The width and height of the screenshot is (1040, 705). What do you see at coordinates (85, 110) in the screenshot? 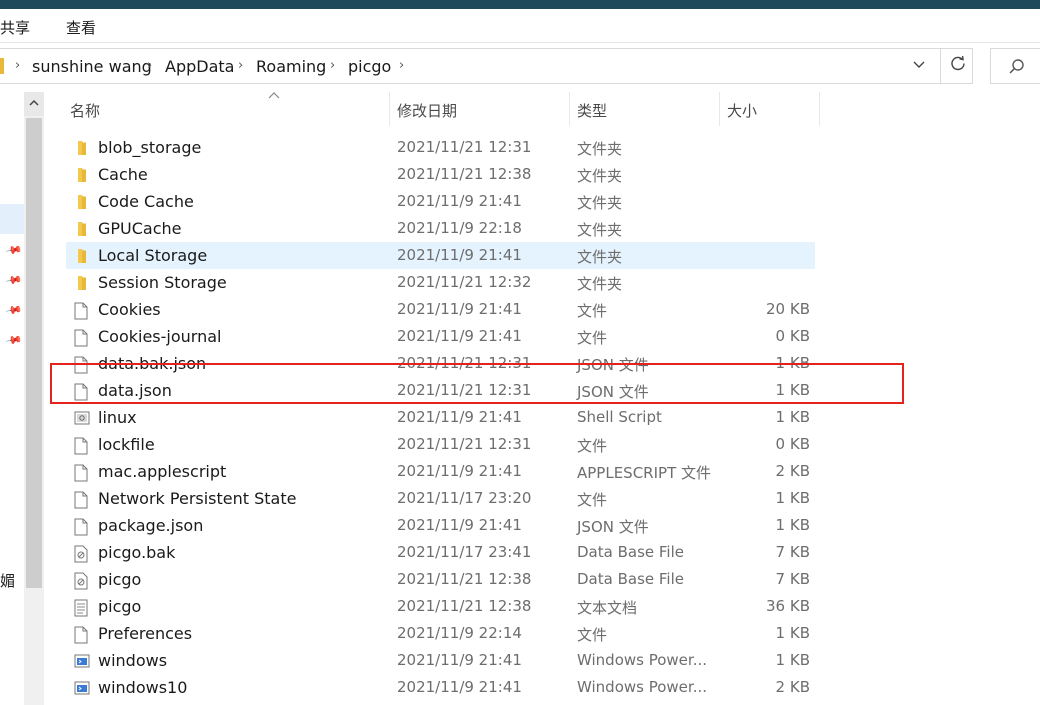
I see `column-name: 名称` at bounding box center [85, 110].